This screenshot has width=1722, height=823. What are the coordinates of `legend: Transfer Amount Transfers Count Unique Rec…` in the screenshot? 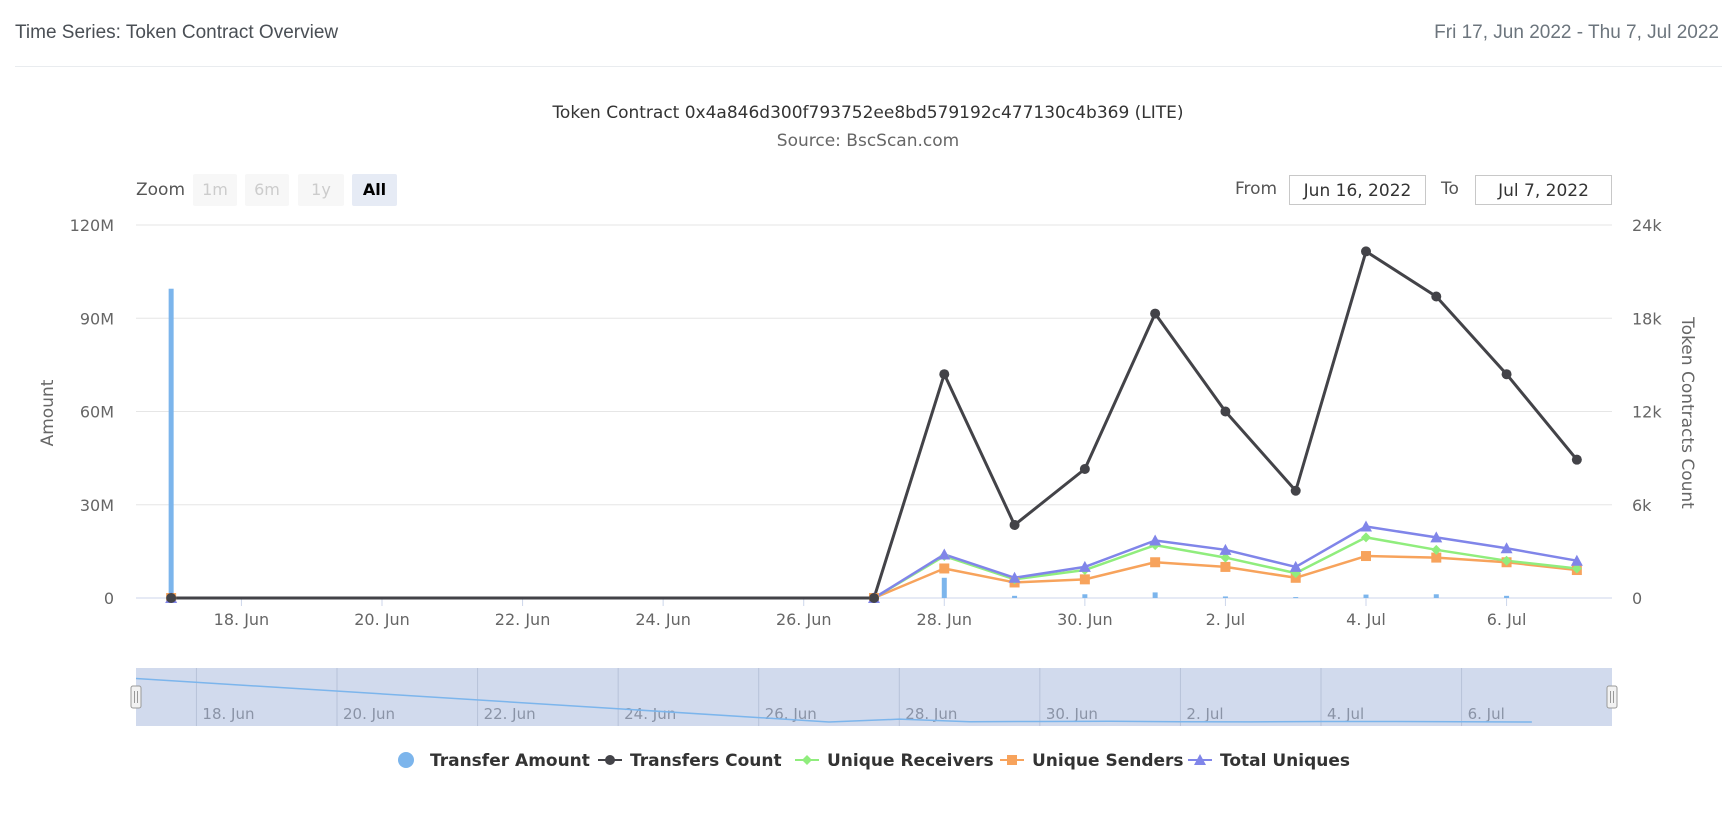 It's located at (874, 761).